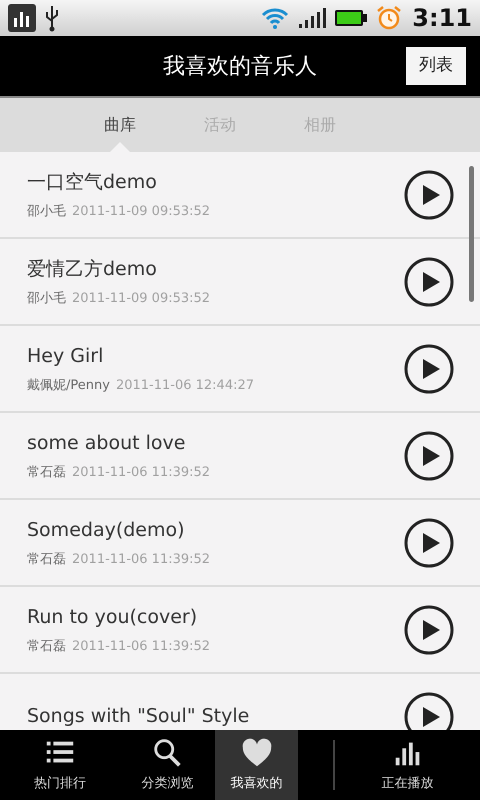  What do you see at coordinates (106, 530) in the screenshot?
I see `song-title: Someday(demo)` at bounding box center [106, 530].